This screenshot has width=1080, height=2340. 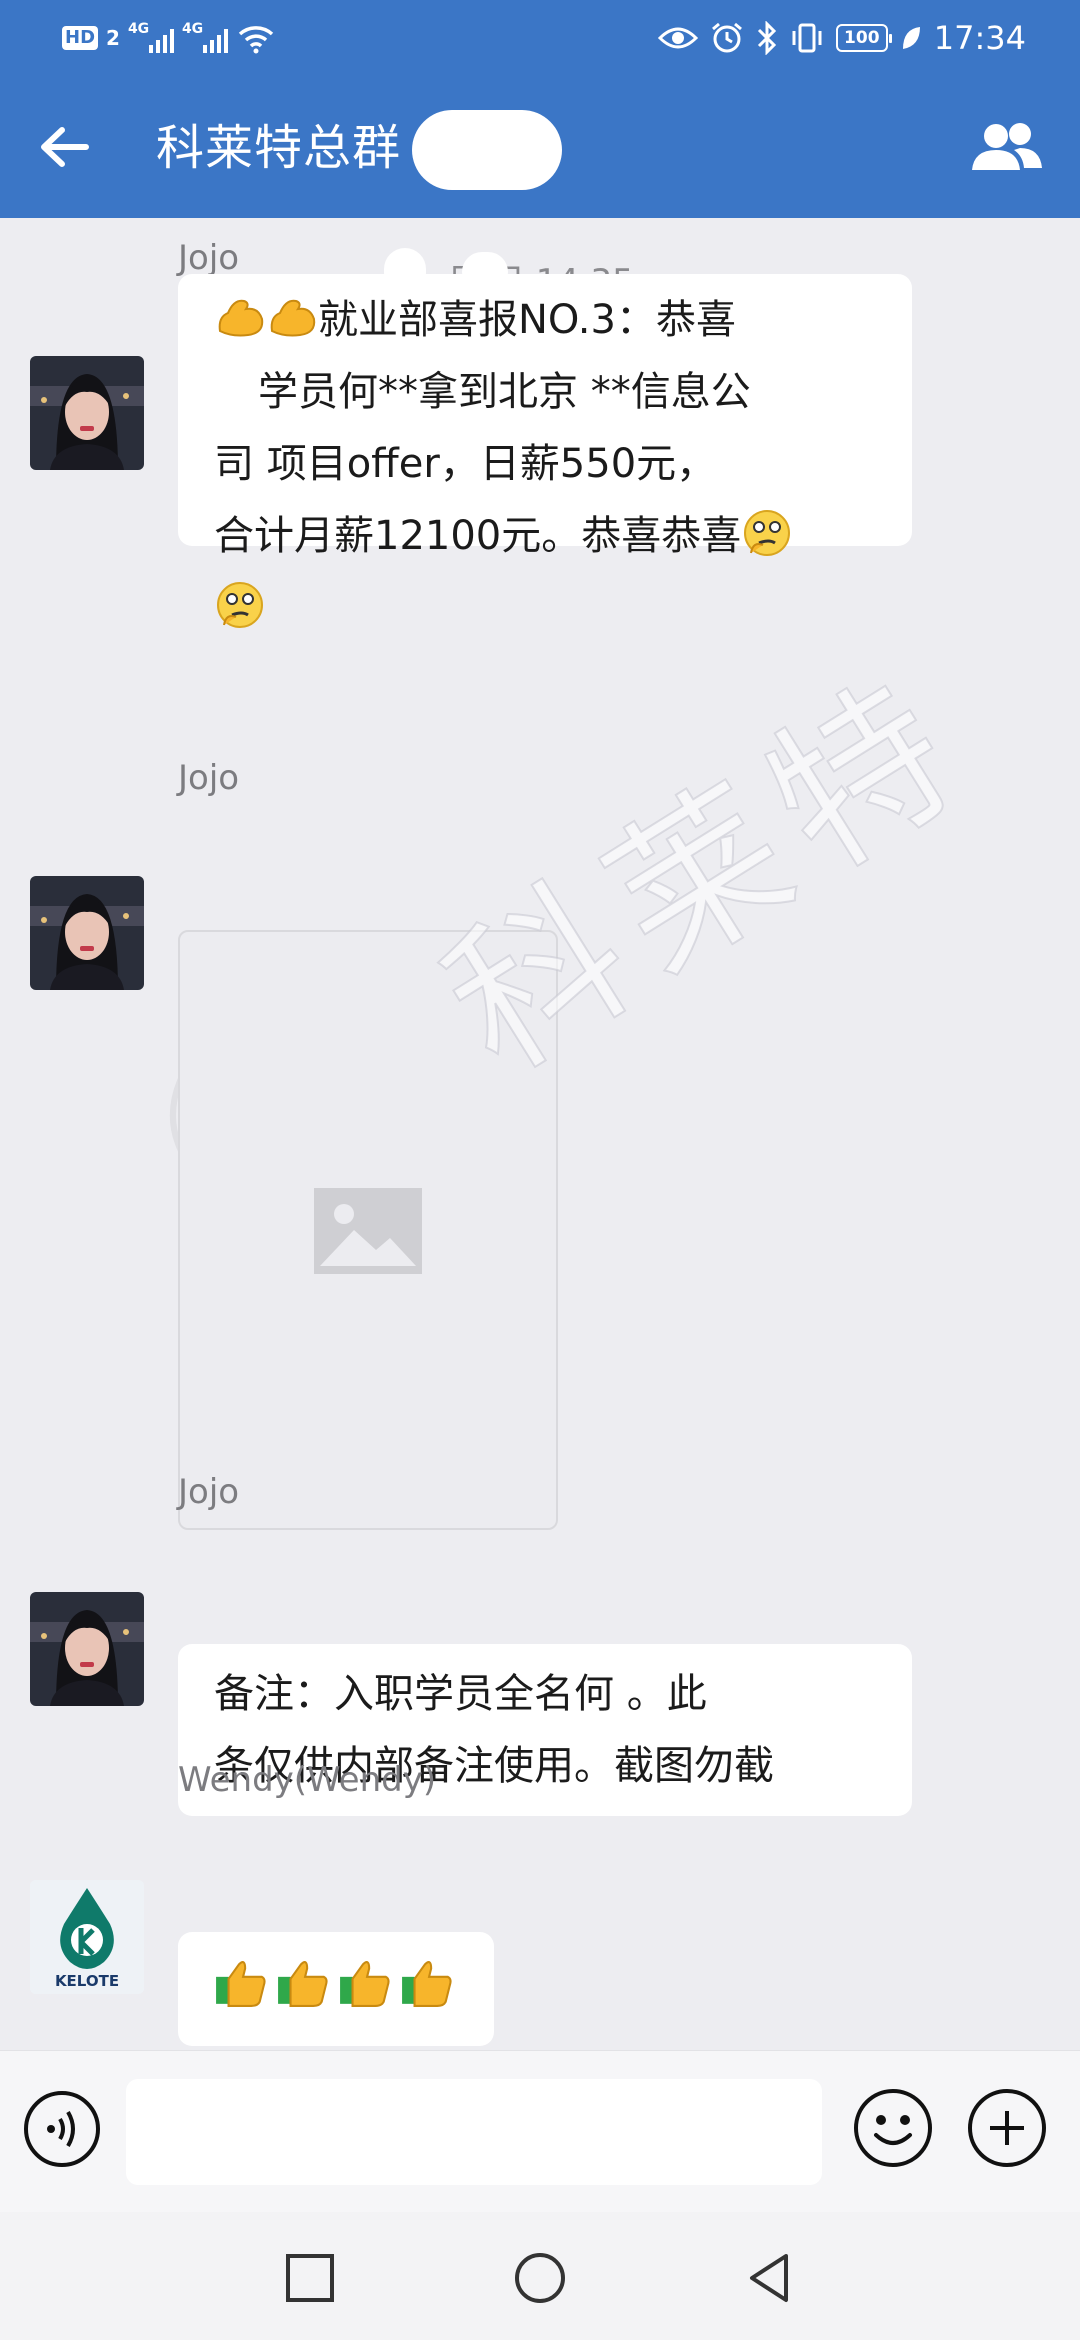 I want to click on chat-header: 科莱特总群, so click(x=540, y=147).